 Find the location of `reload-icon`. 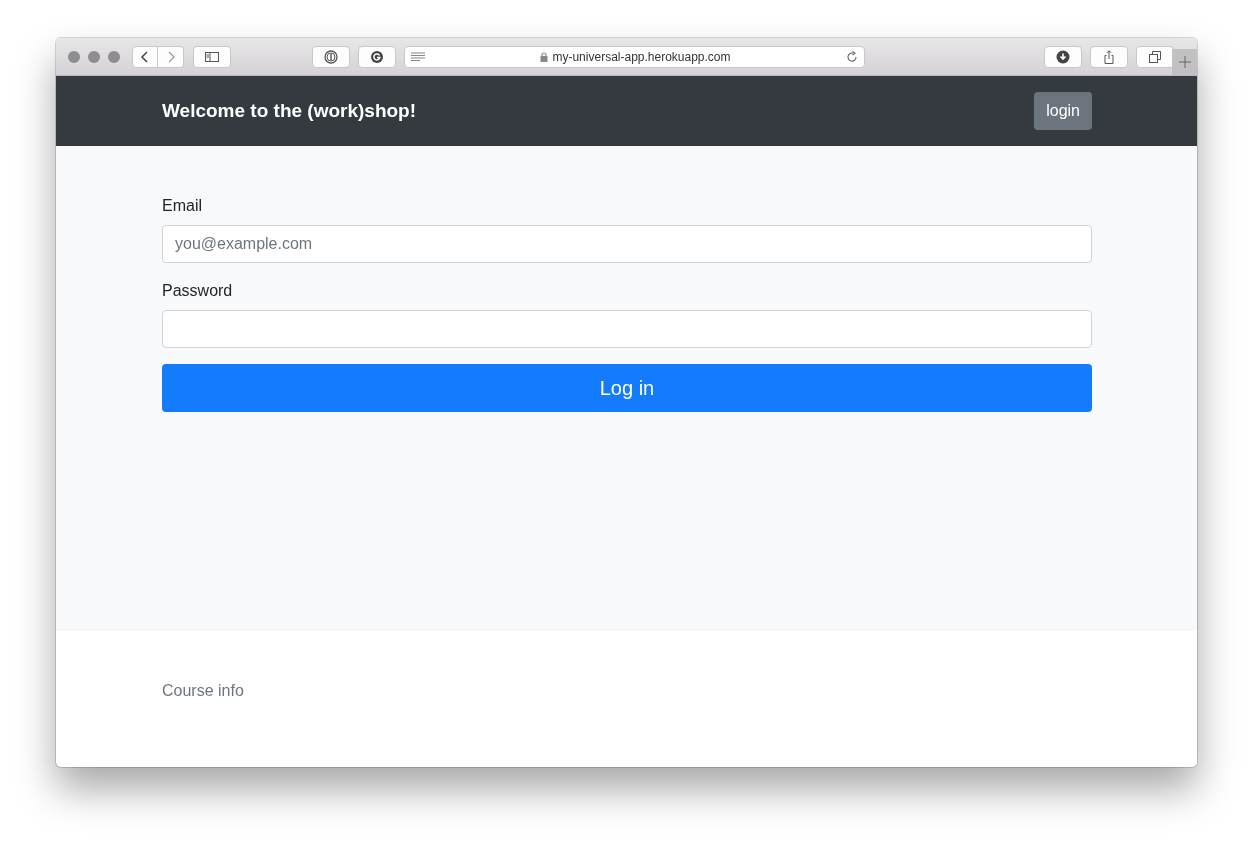

reload-icon is located at coordinates (852, 56).